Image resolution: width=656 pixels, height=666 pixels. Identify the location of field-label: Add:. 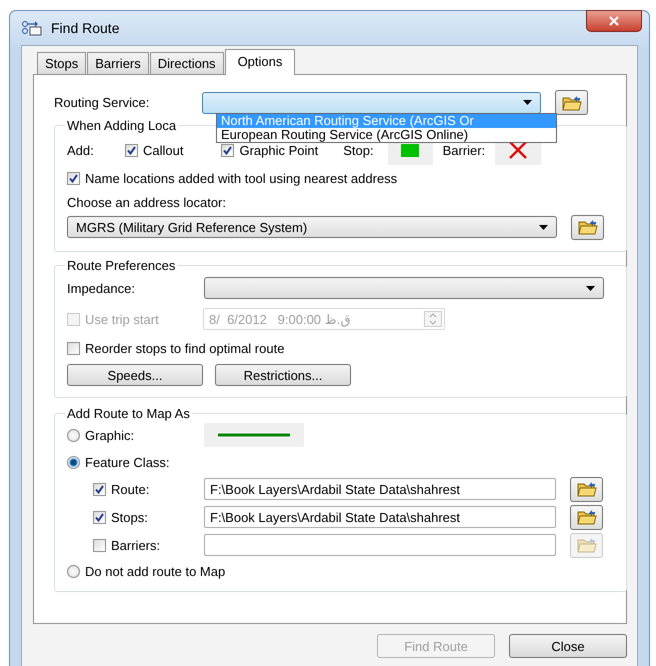
(81, 150).